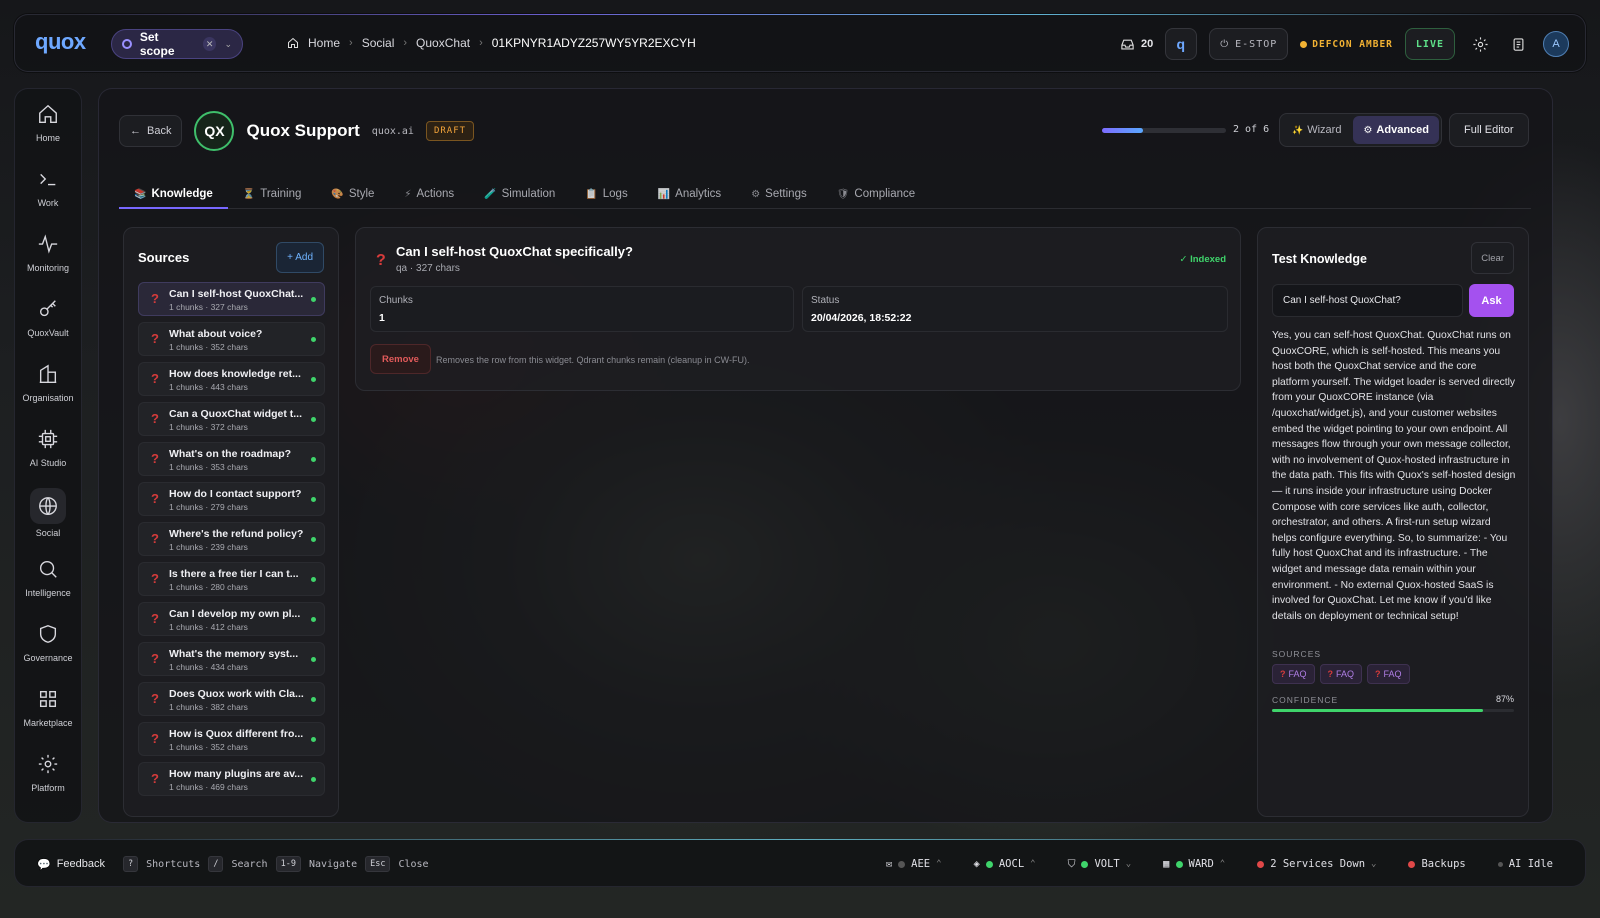  Describe the element at coordinates (1194, 864) in the screenshot. I see `service-ward: ▦ WARD ⌃` at that location.